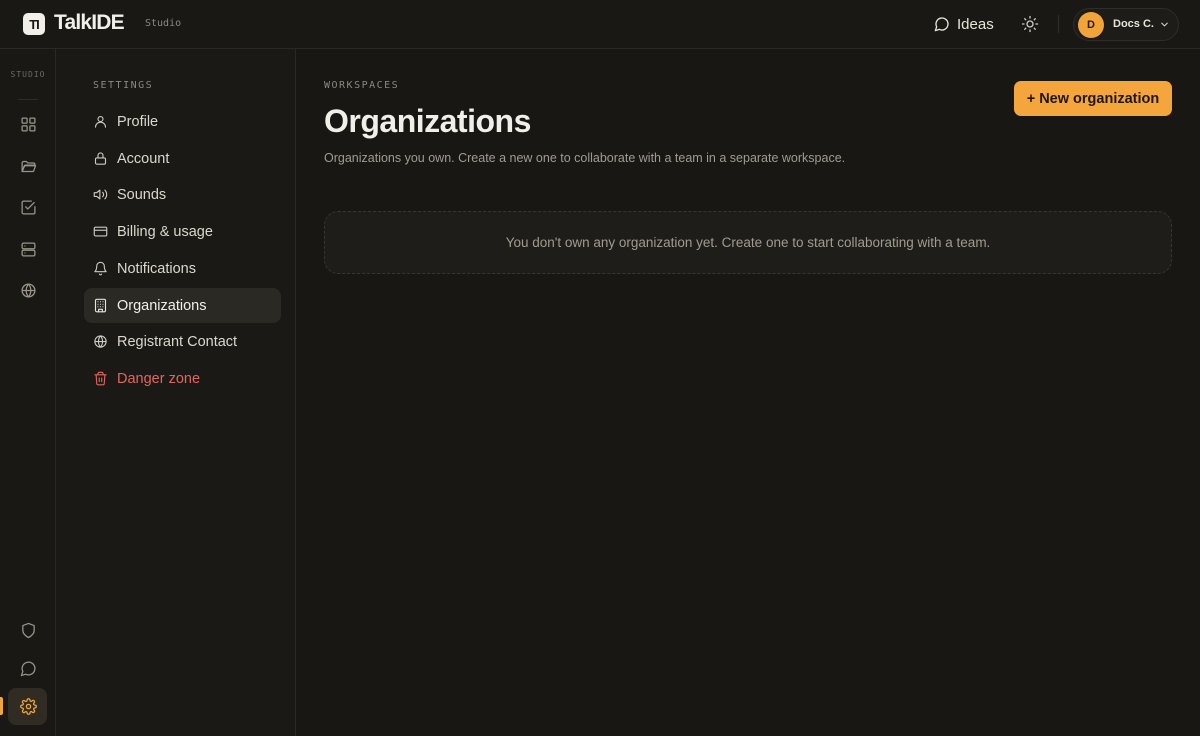  Describe the element at coordinates (100, 231) in the screenshot. I see `credit-card-icon` at that location.